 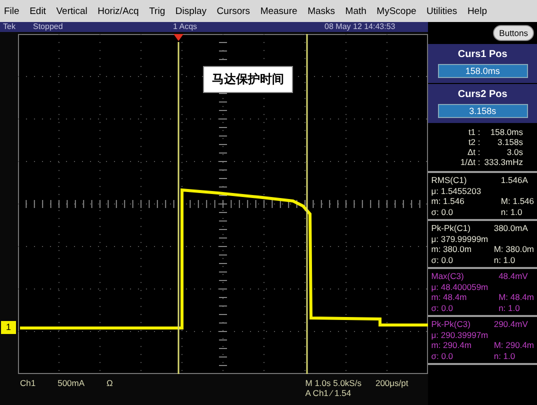 What do you see at coordinates (9, 27) in the screenshot?
I see `brand-label: Tek` at bounding box center [9, 27].